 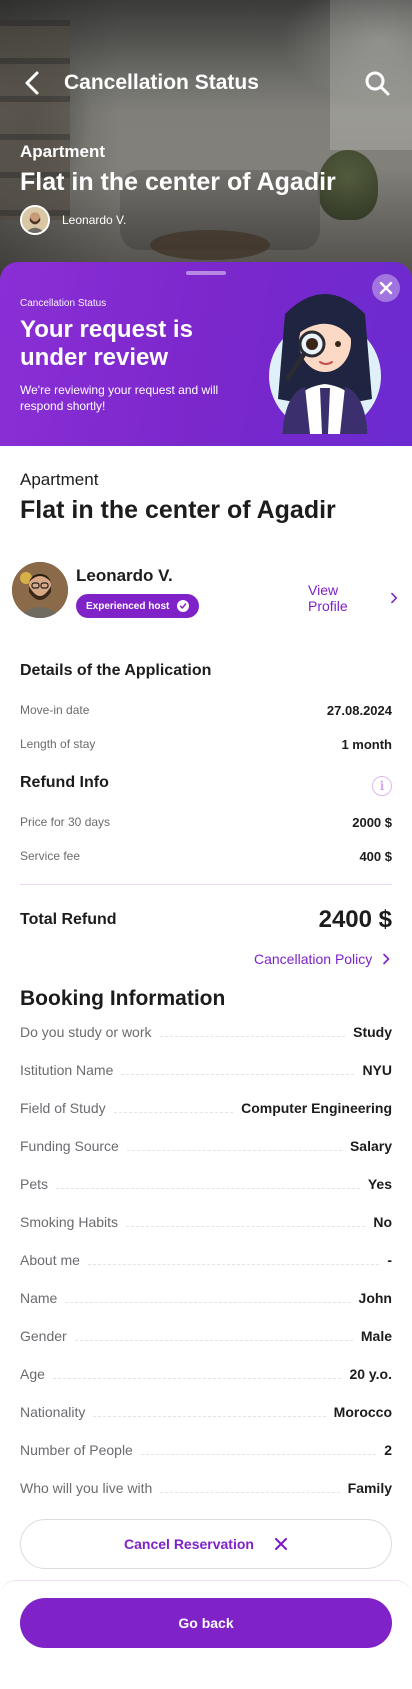 What do you see at coordinates (382, 1222) in the screenshot?
I see `row-value: No` at bounding box center [382, 1222].